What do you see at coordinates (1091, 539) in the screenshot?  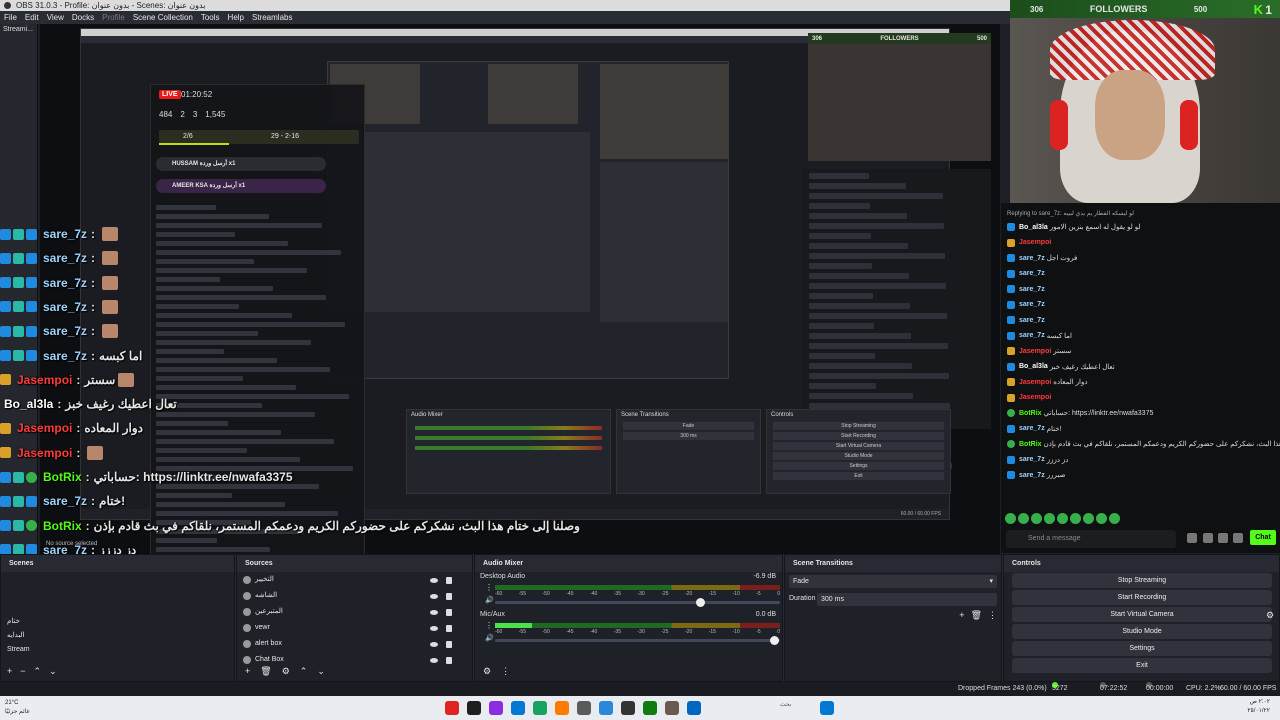 I see `chat-input: Send a message` at bounding box center [1091, 539].